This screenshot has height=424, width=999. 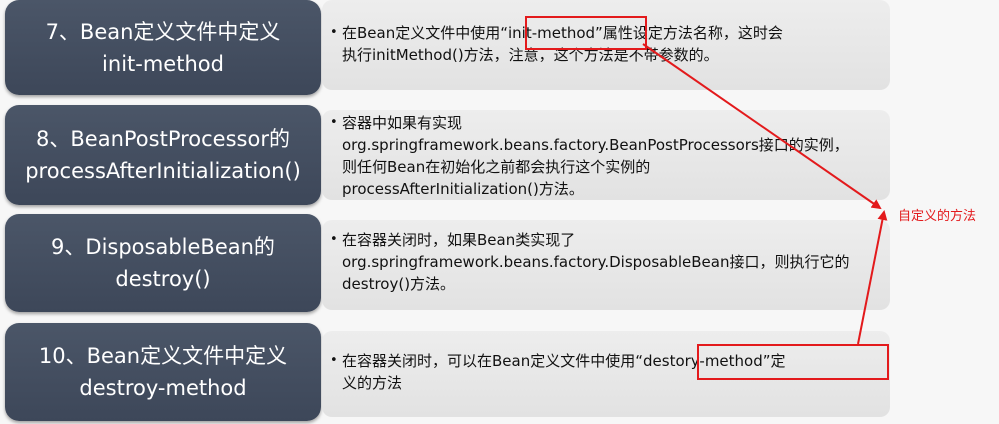 I want to click on arrow-from-init-method, so click(x=762, y=126).